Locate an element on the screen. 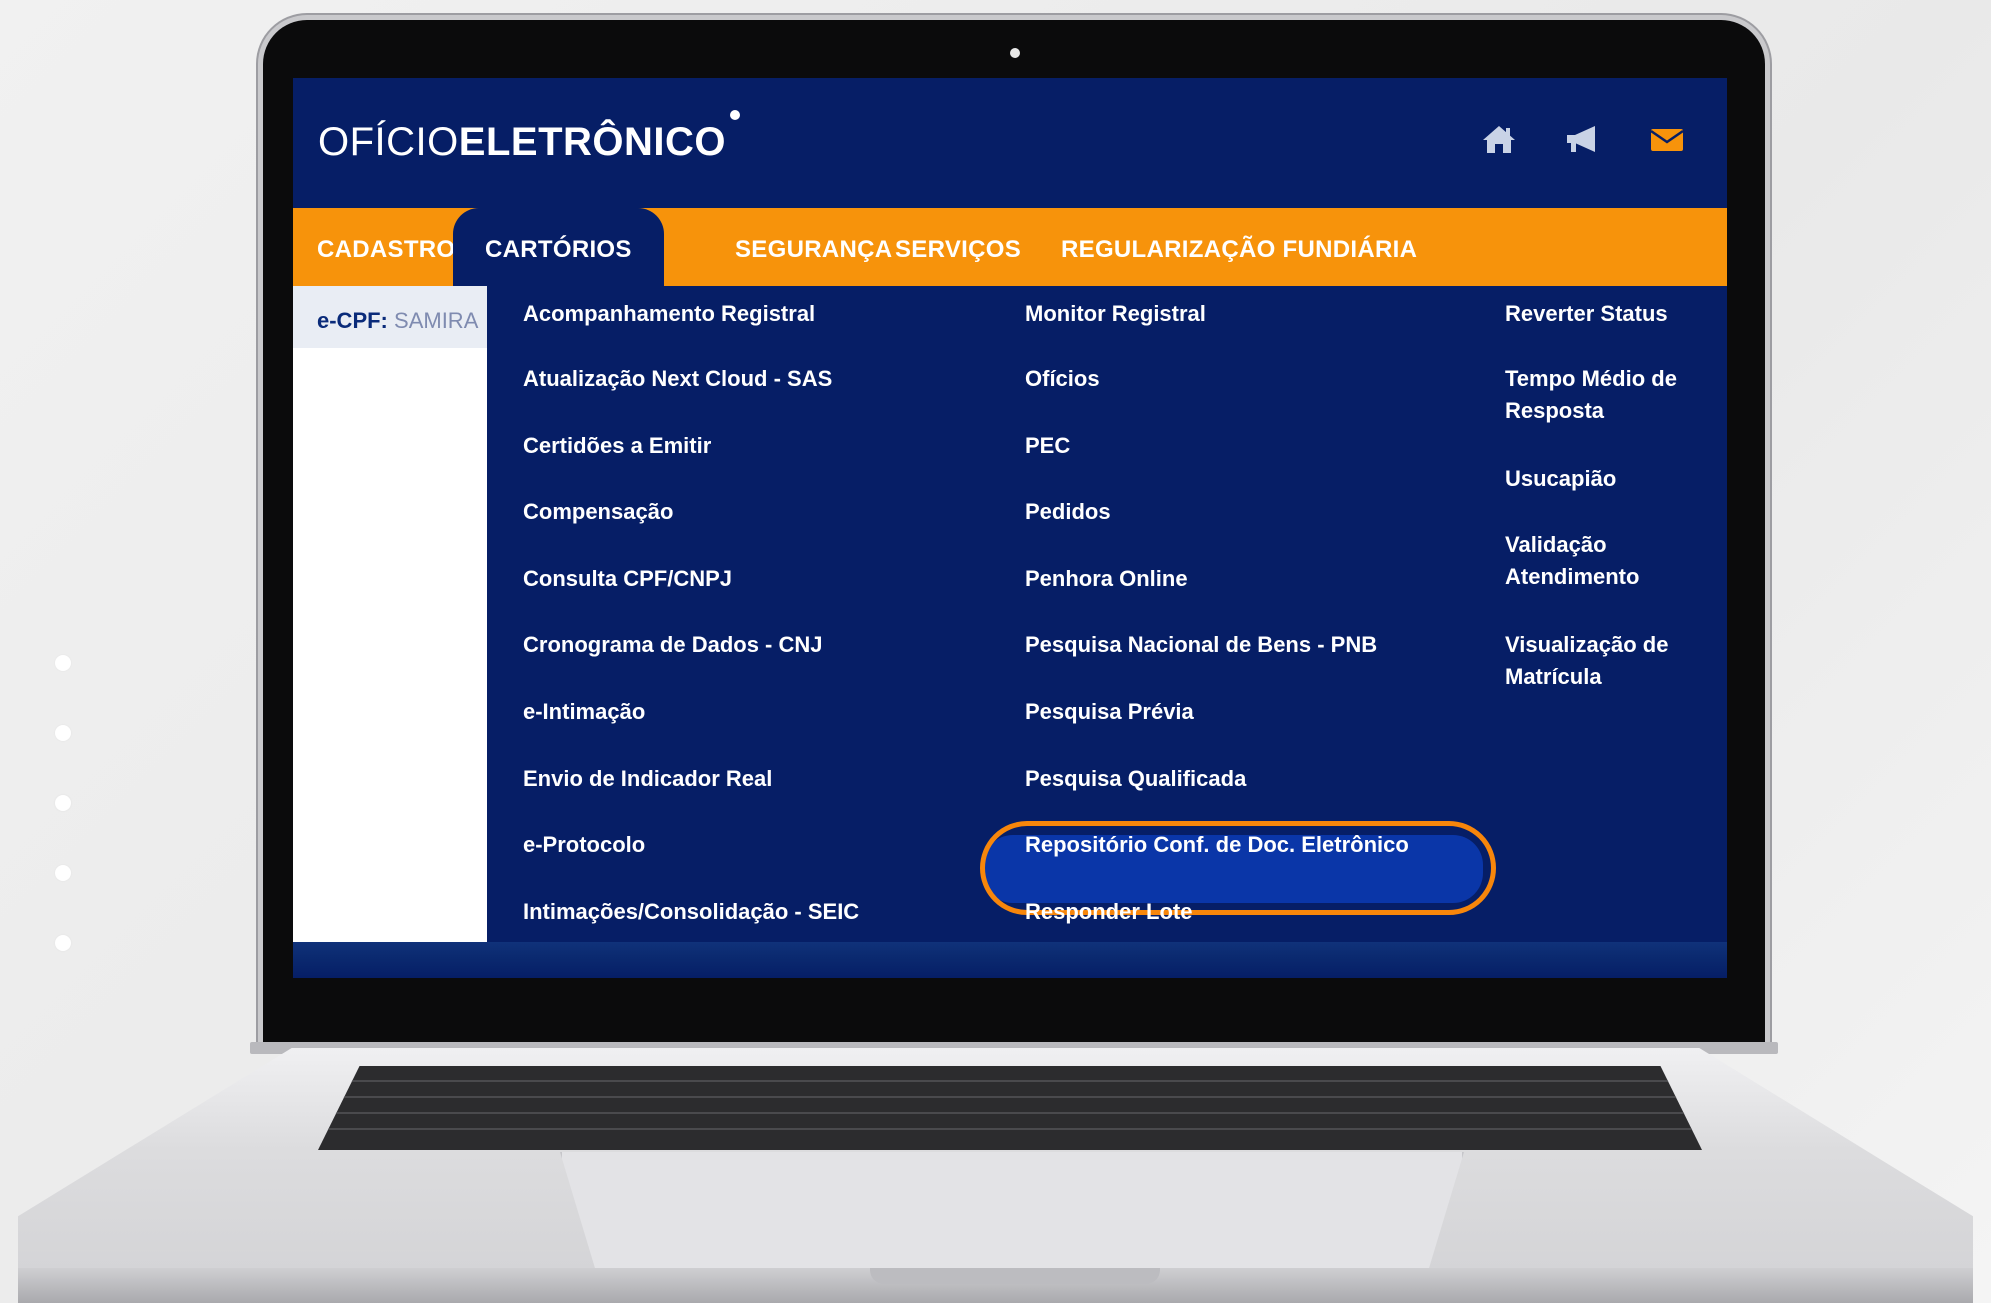  cpf-value: SAMIRA is located at coordinates (436, 320).